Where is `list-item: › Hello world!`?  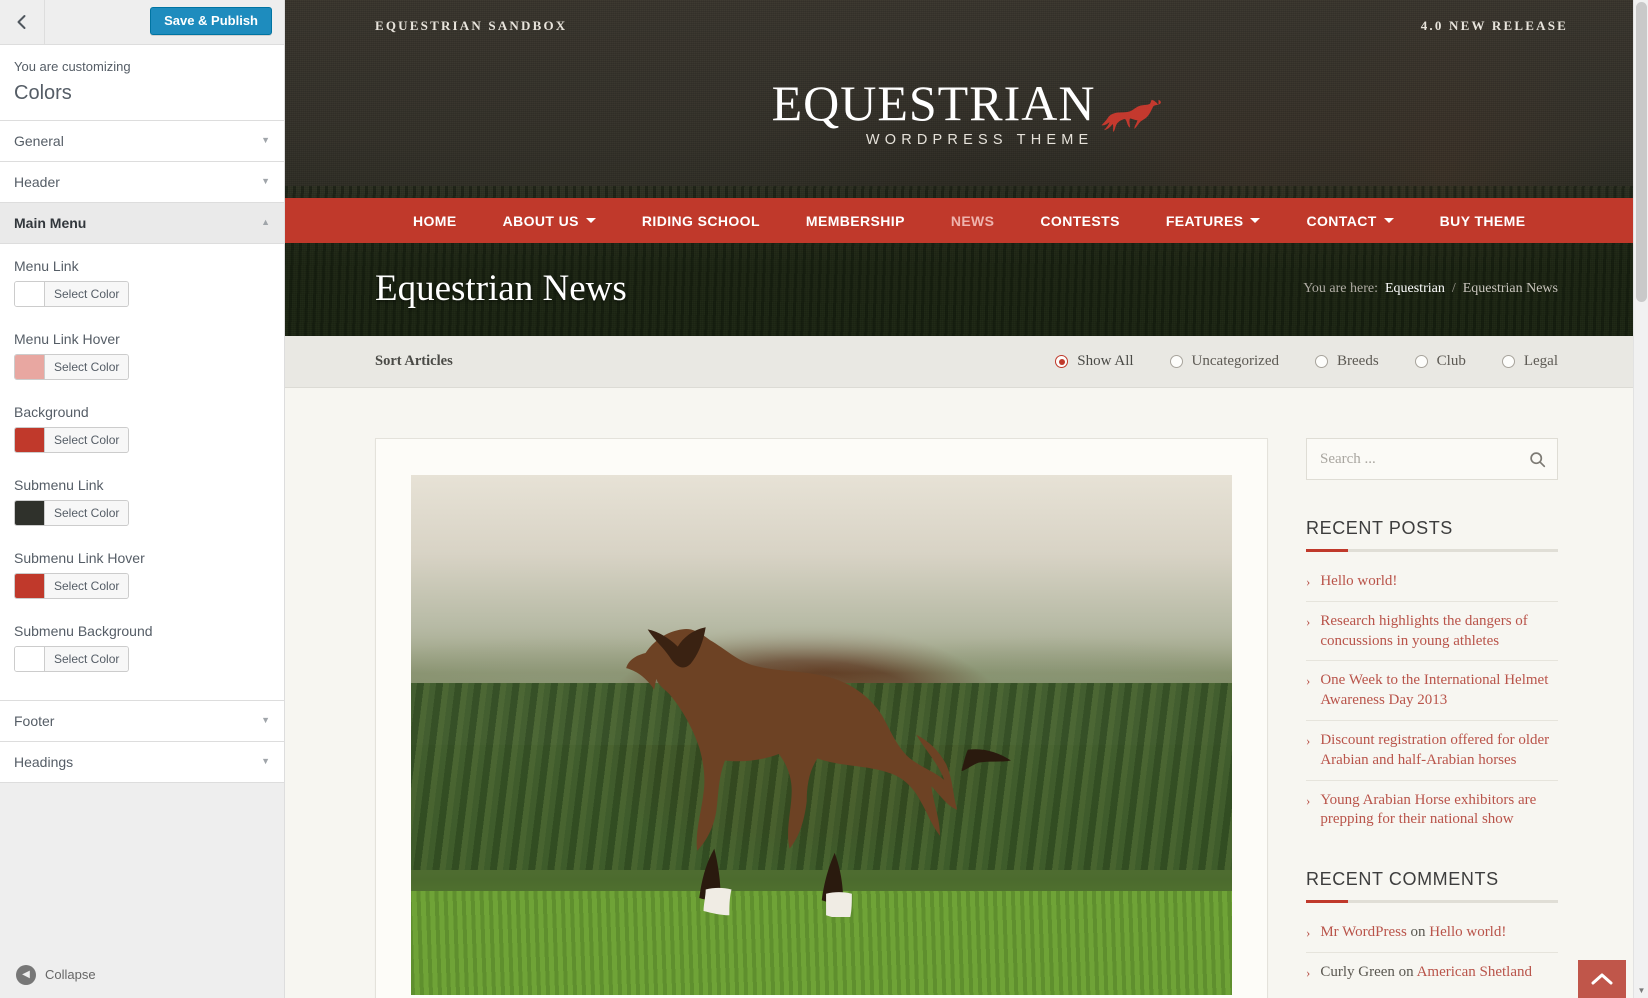 list-item: › Hello world! is located at coordinates (1432, 582).